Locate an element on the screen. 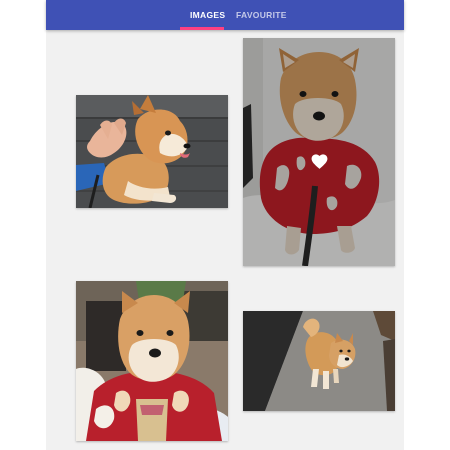  heart-icon is located at coordinates (319, 161).